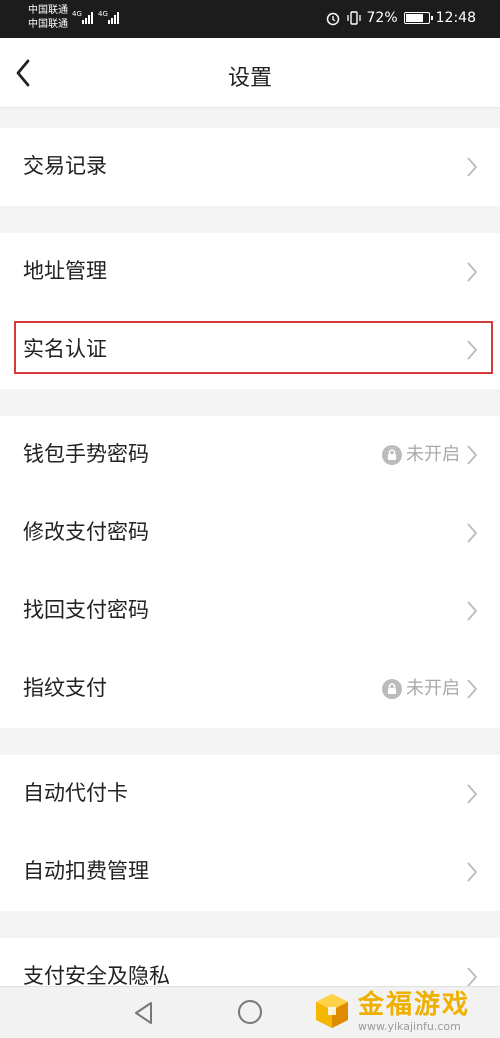 The height and width of the screenshot is (1038, 500). I want to click on settings-item-label: 自动扣费管理, so click(86, 871).